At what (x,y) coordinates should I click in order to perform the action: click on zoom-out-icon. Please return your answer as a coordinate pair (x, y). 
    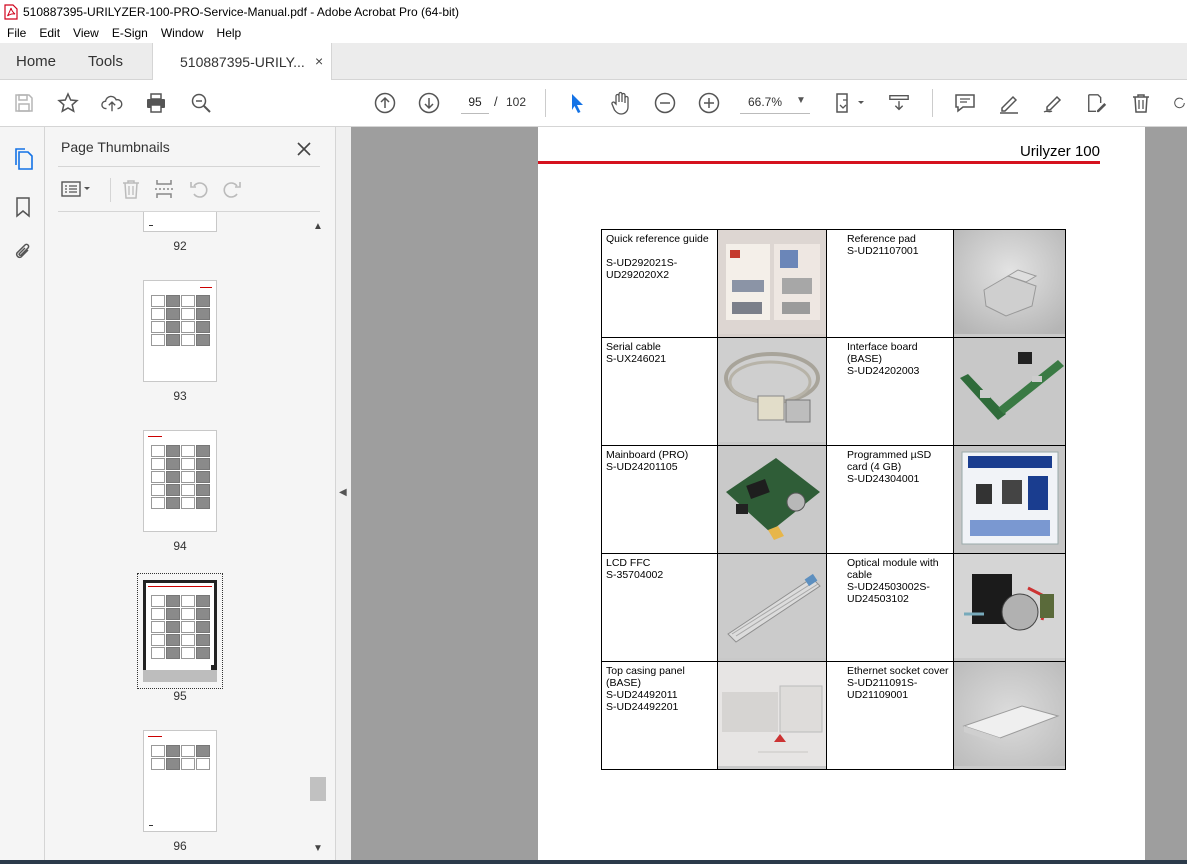
    Looking at the image, I should click on (665, 103).